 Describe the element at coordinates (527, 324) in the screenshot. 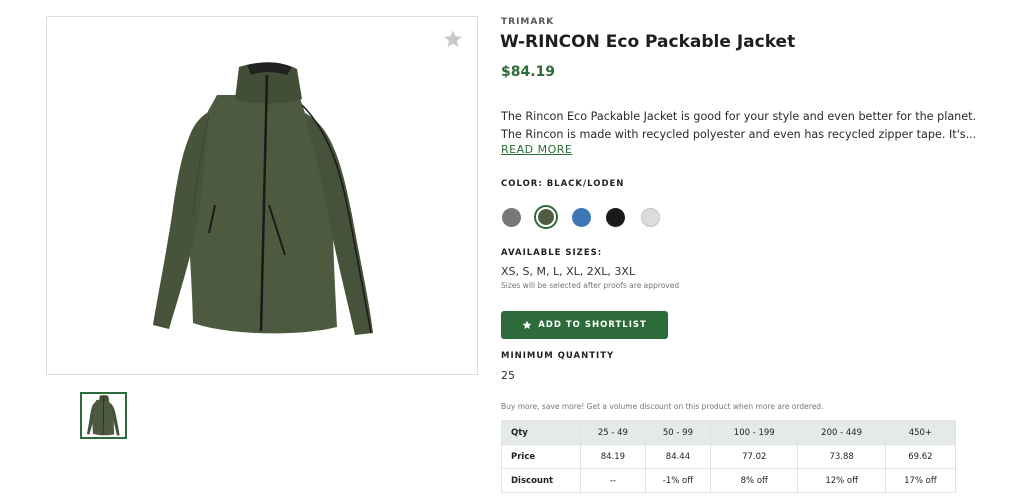

I see `star-icon` at that location.